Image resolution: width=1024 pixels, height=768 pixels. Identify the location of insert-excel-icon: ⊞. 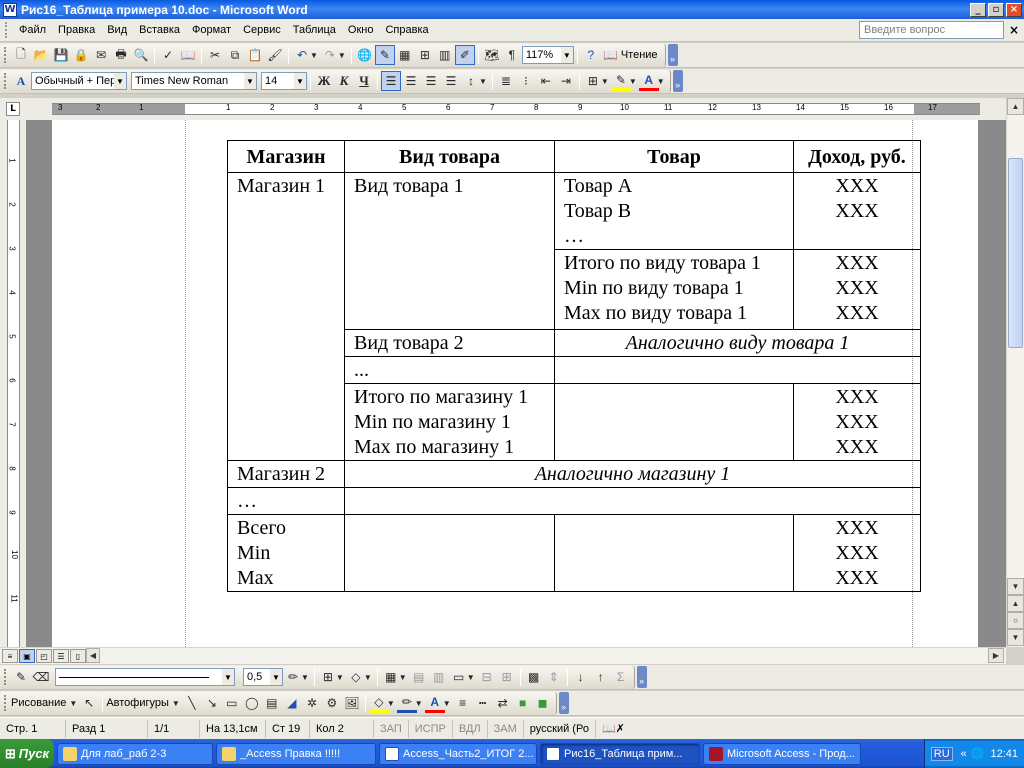
(425, 55).